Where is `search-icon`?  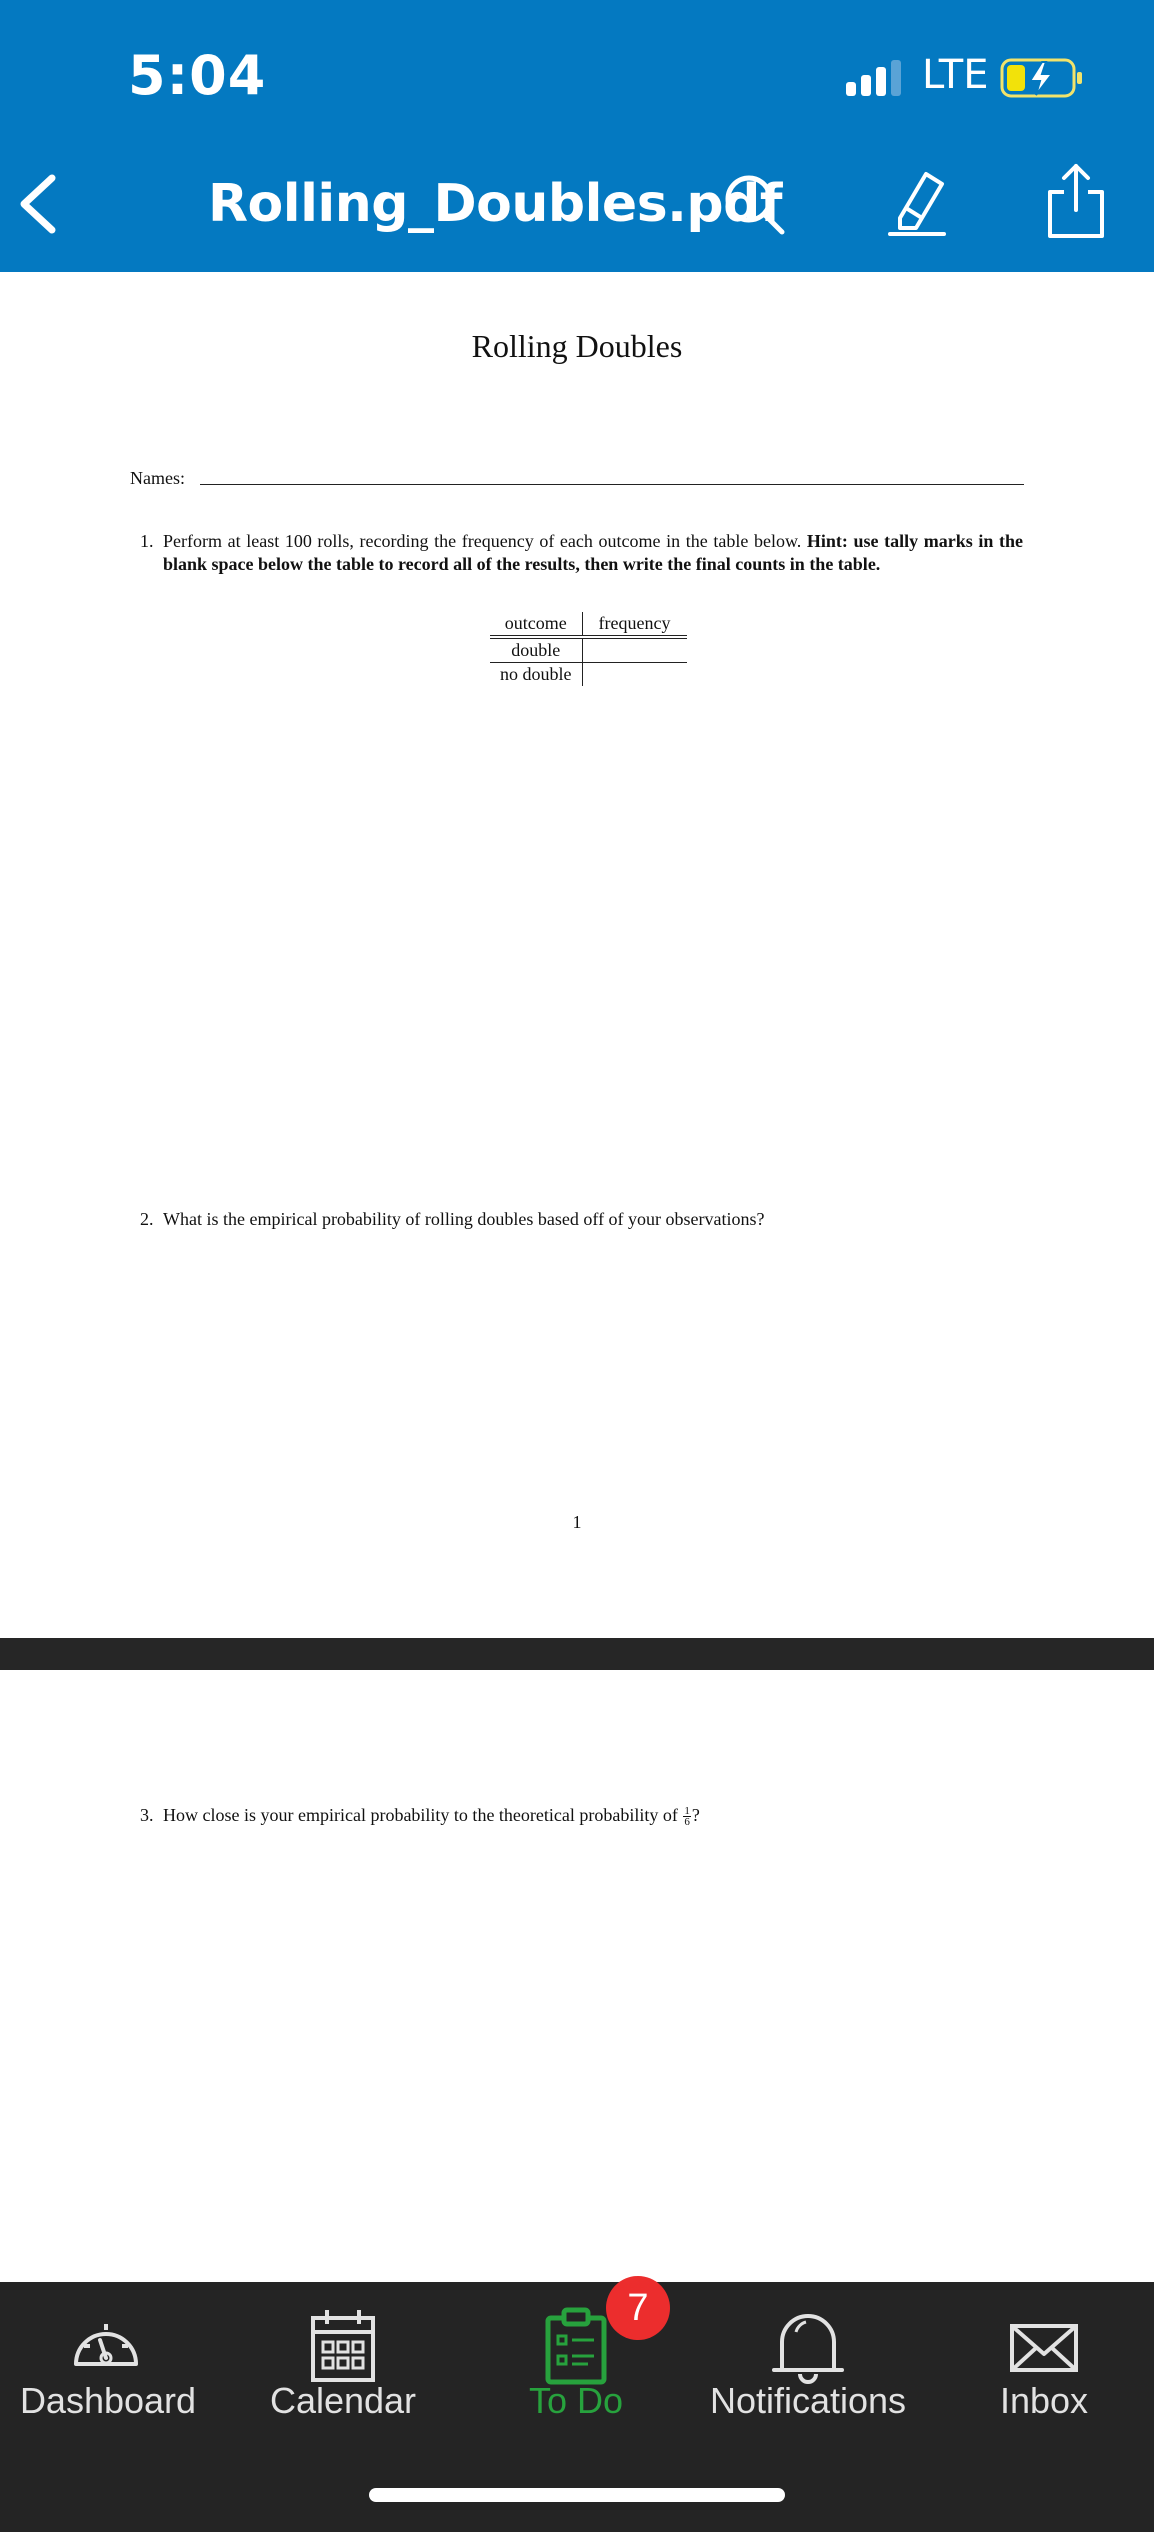
search-icon is located at coordinates (754, 204).